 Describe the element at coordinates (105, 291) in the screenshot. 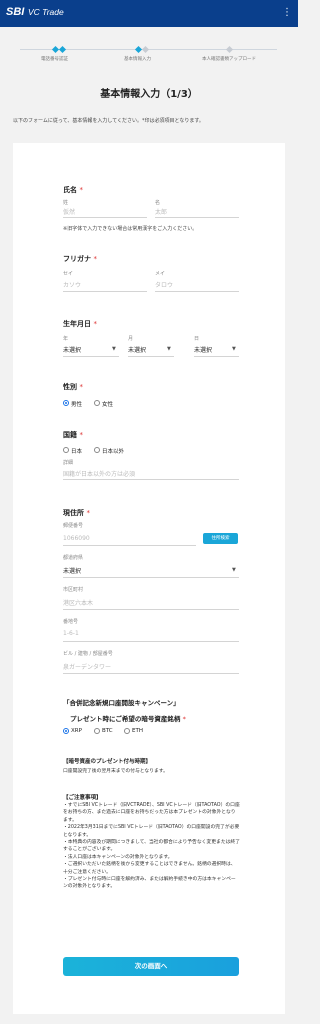

I see `last-kana-underline` at that location.